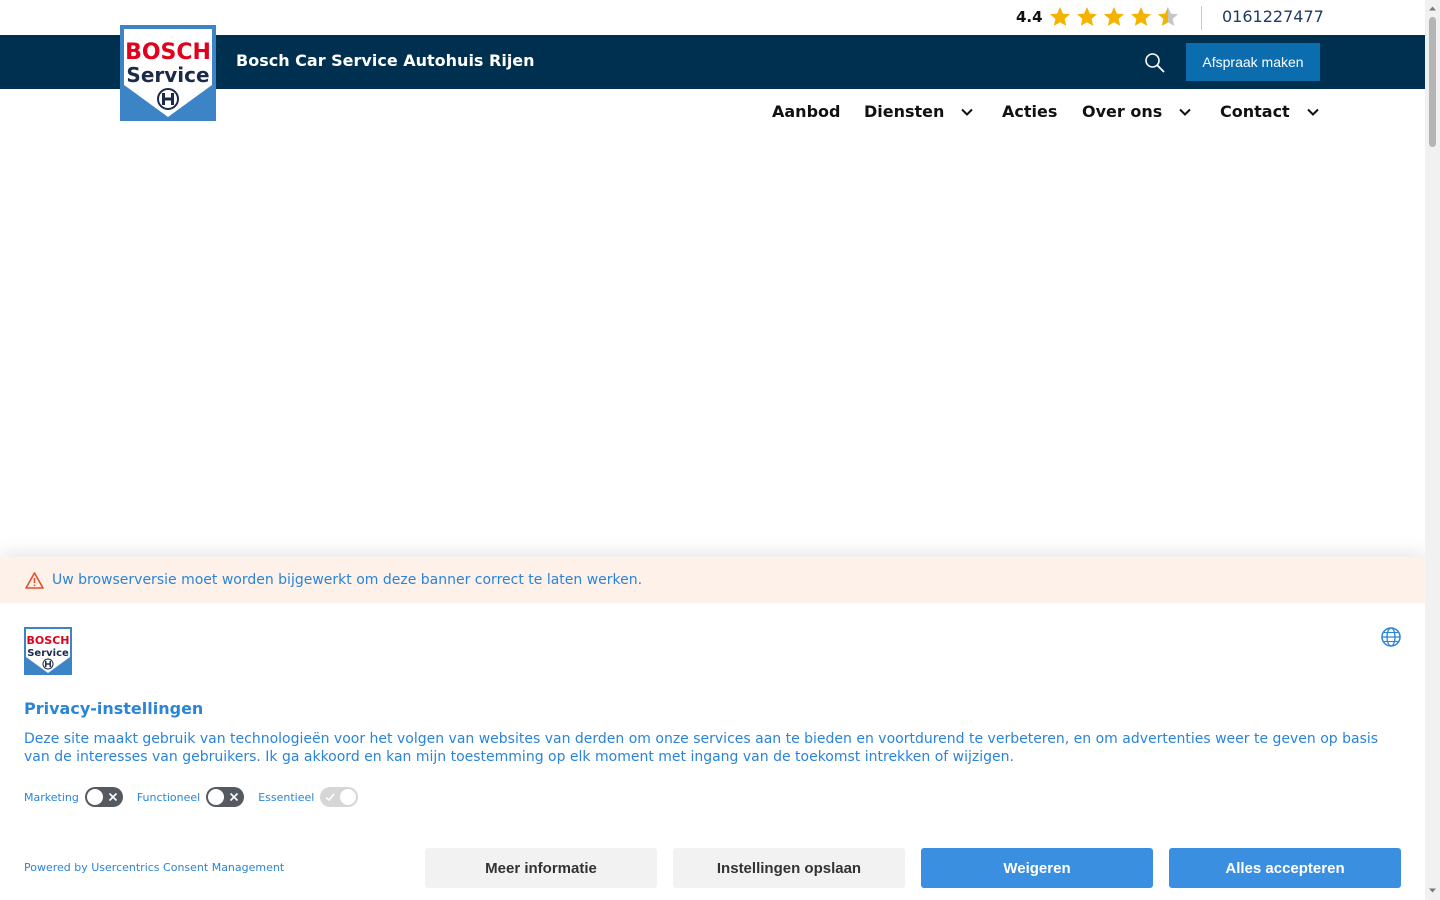 The width and height of the screenshot is (1440, 900). Describe the element at coordinates (1168, 16) in the screenshot. I see `half-star-icon` at that location.